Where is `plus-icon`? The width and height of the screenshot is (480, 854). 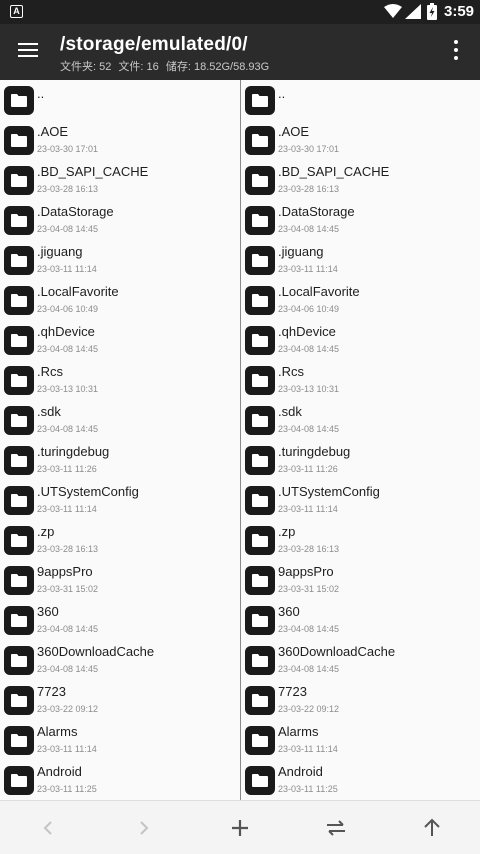
plus-icon is located at coordinates (240, 828).